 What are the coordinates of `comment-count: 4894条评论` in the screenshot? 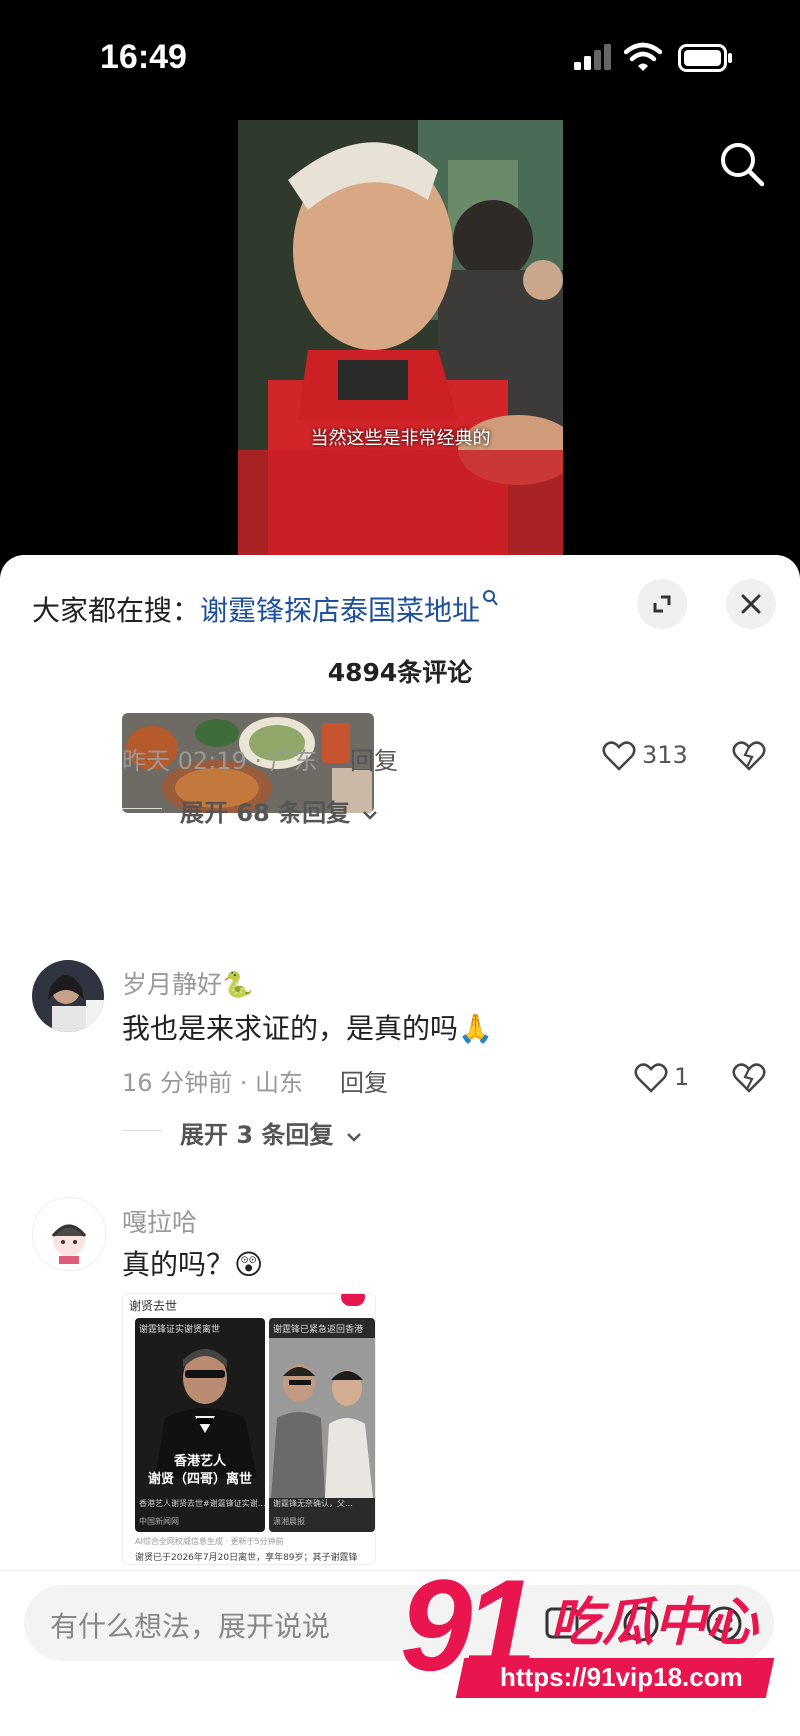 It's located at (400, 672).